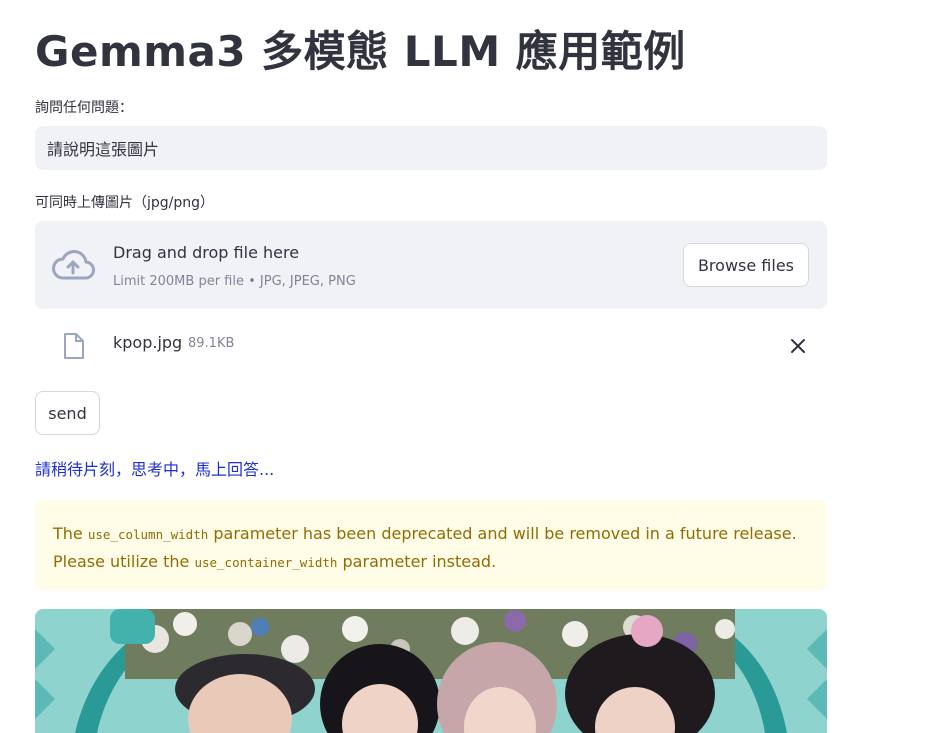  I want to click on send-button: send, so click(67, 413).